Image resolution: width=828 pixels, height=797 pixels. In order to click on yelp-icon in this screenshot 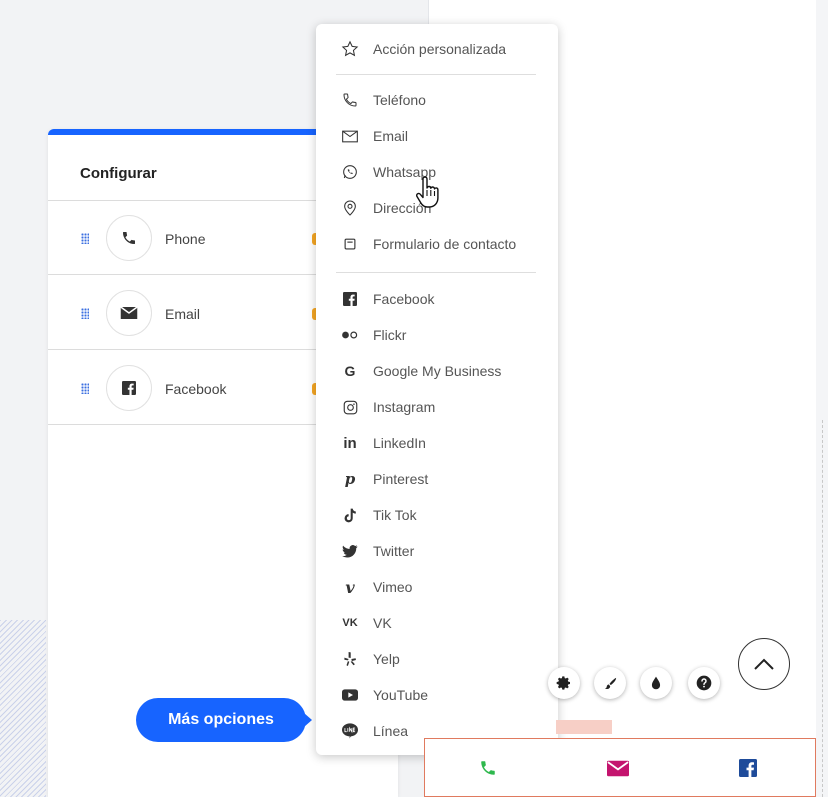, I will do `click(350, 659)`.